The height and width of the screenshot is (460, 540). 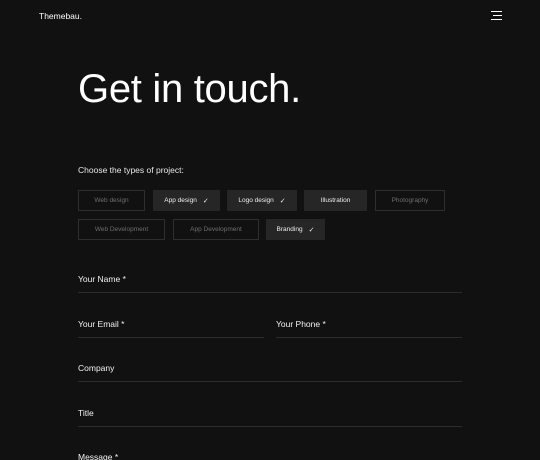 I want to click on chip-app-development: App Development, so click(x=216, y=229).